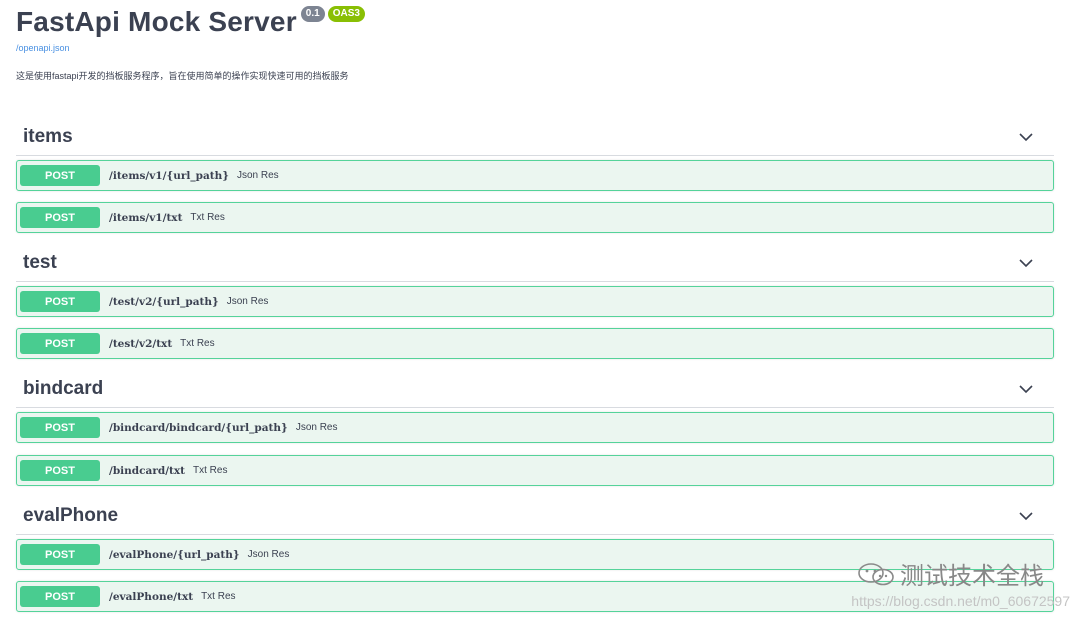 This screenshot has height=621, width=1080. I want to click on tag-header-bindcard: bindcard, so click(535, 389).